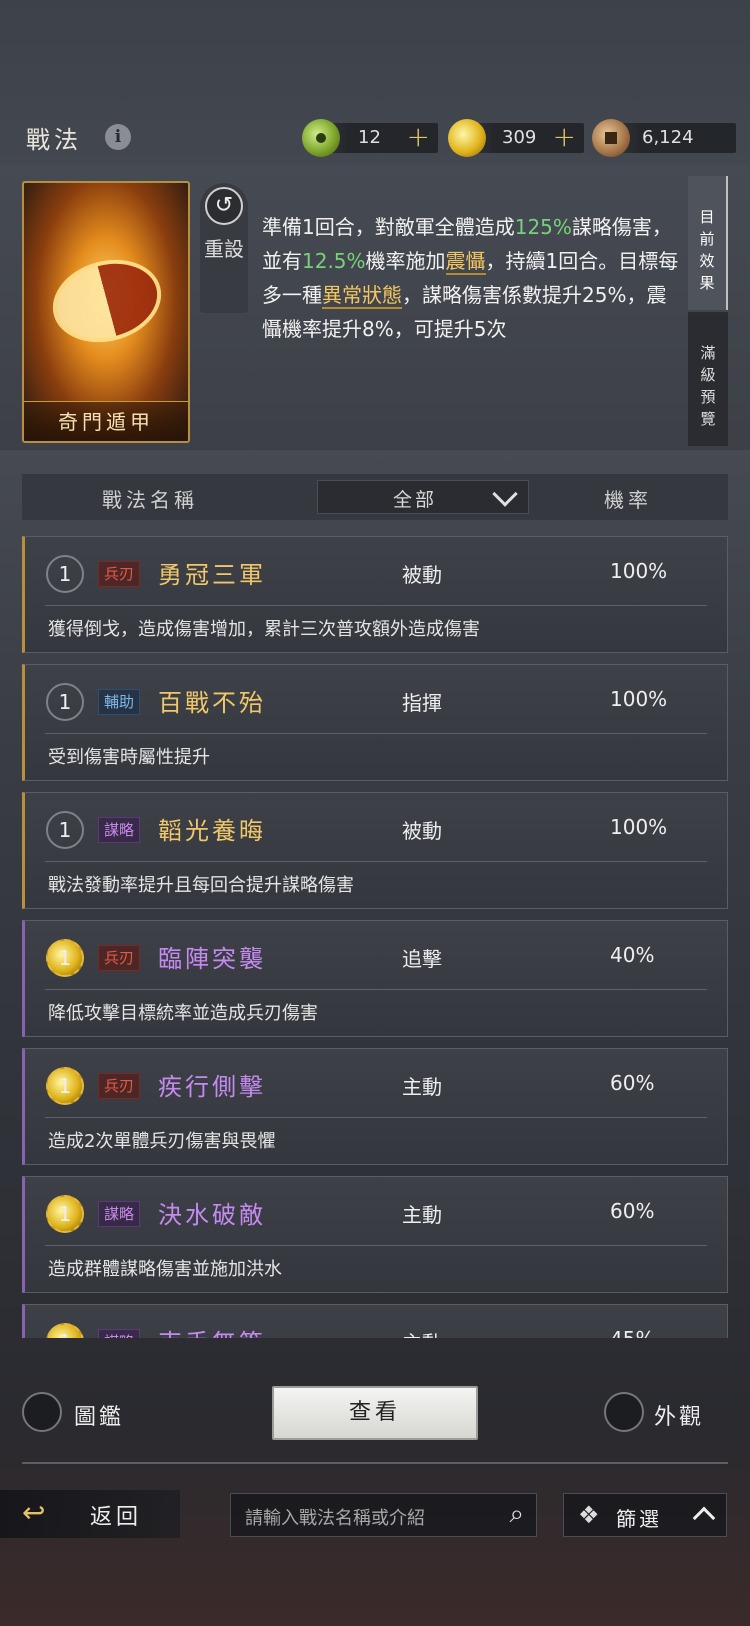  I want to click on undo-icon: ↺, so click(224, 206).